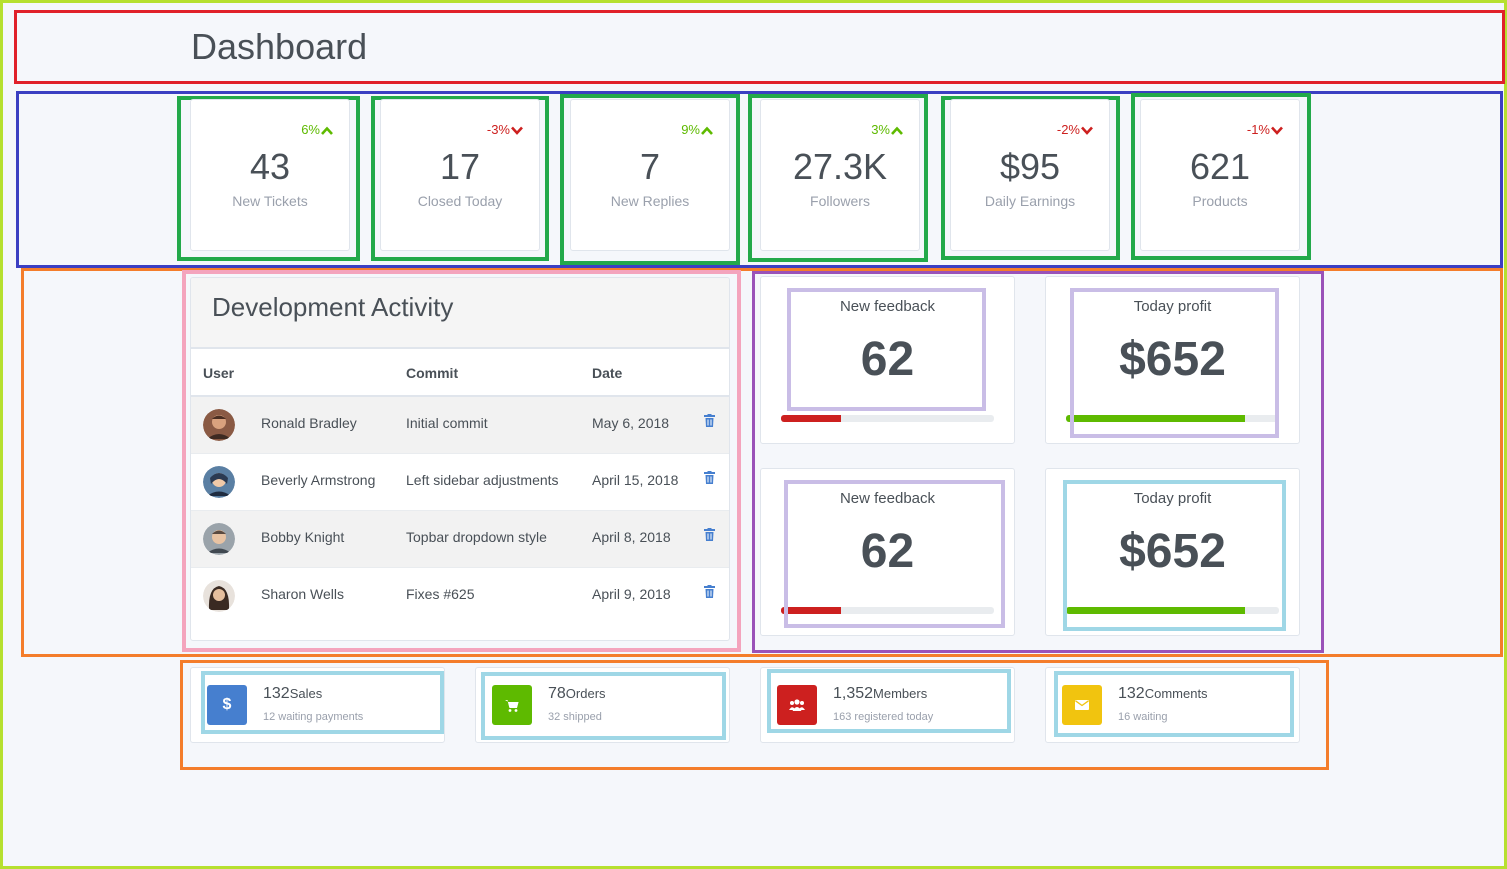 The width and height of the screenshot is (1507, 869). Describe the element at coordinates (460, 373) in the screenshot. I see `table-header: User Commit Date` at that location.